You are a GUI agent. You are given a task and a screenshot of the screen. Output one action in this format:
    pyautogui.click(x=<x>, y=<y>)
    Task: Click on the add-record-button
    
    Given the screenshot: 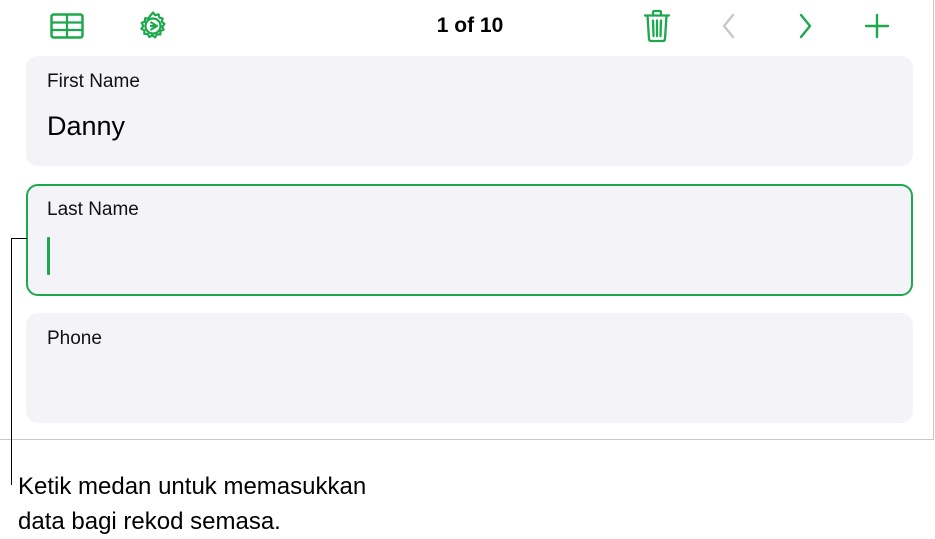 What is the action you would take?
    pyautogui.click(x=877, y=26)
    